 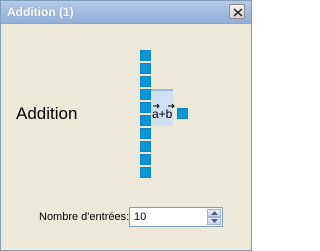 I want to click on block-title: Addition, so click(x=47, y=113).